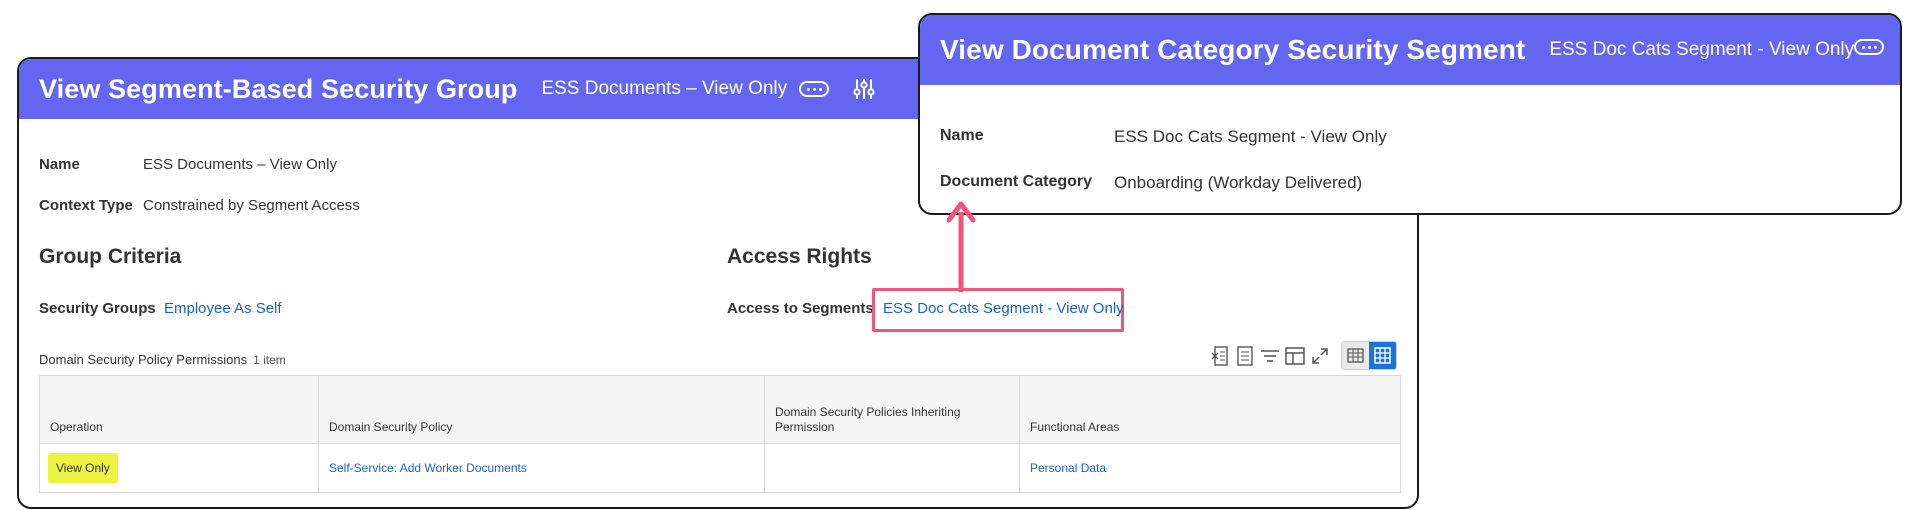 This screenshot has width=1916, height=510. Describe the element at coordinates (1016, 181) in the screenshot. I see `document-category-label: Document Category` at that location.